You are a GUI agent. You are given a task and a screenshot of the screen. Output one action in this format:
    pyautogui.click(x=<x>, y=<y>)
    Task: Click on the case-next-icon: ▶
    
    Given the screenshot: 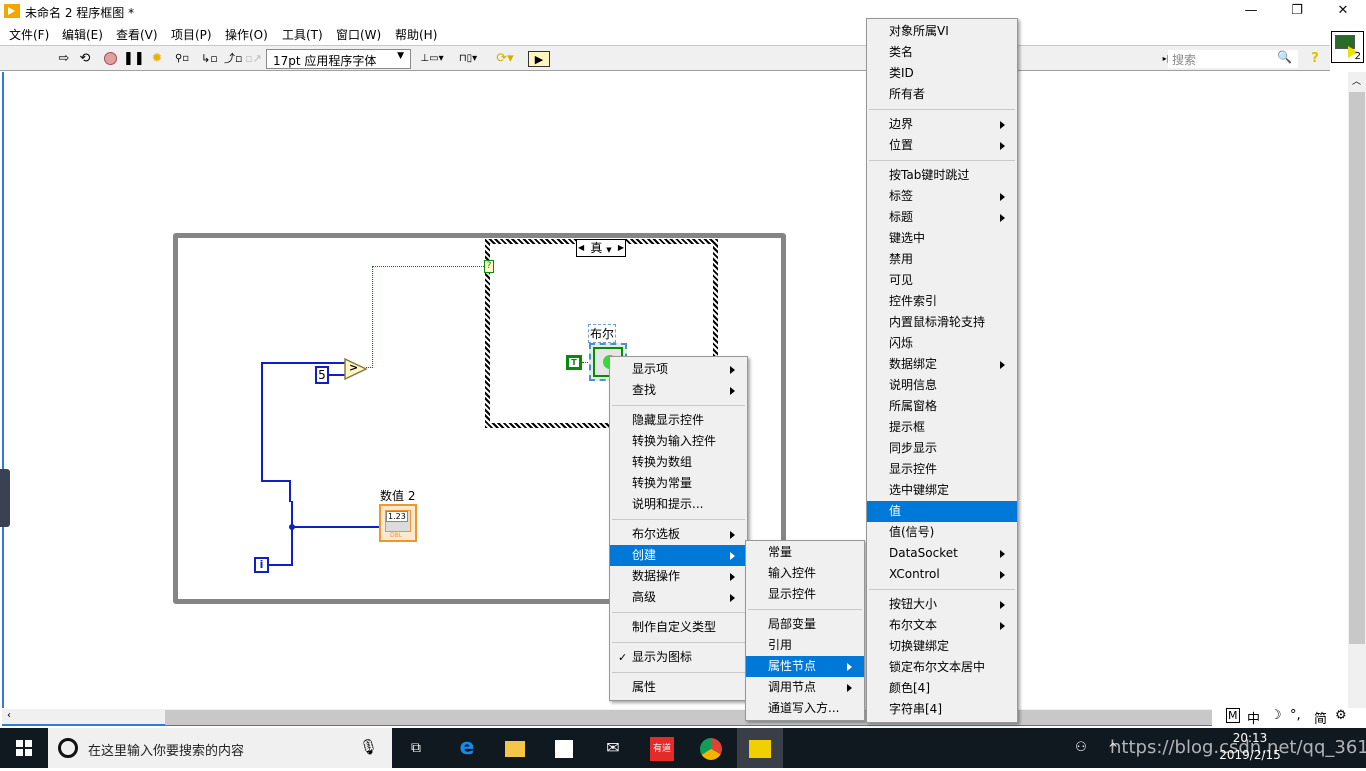 What is the action you would take?
    pyautogui.click(x=621, y=248)
    